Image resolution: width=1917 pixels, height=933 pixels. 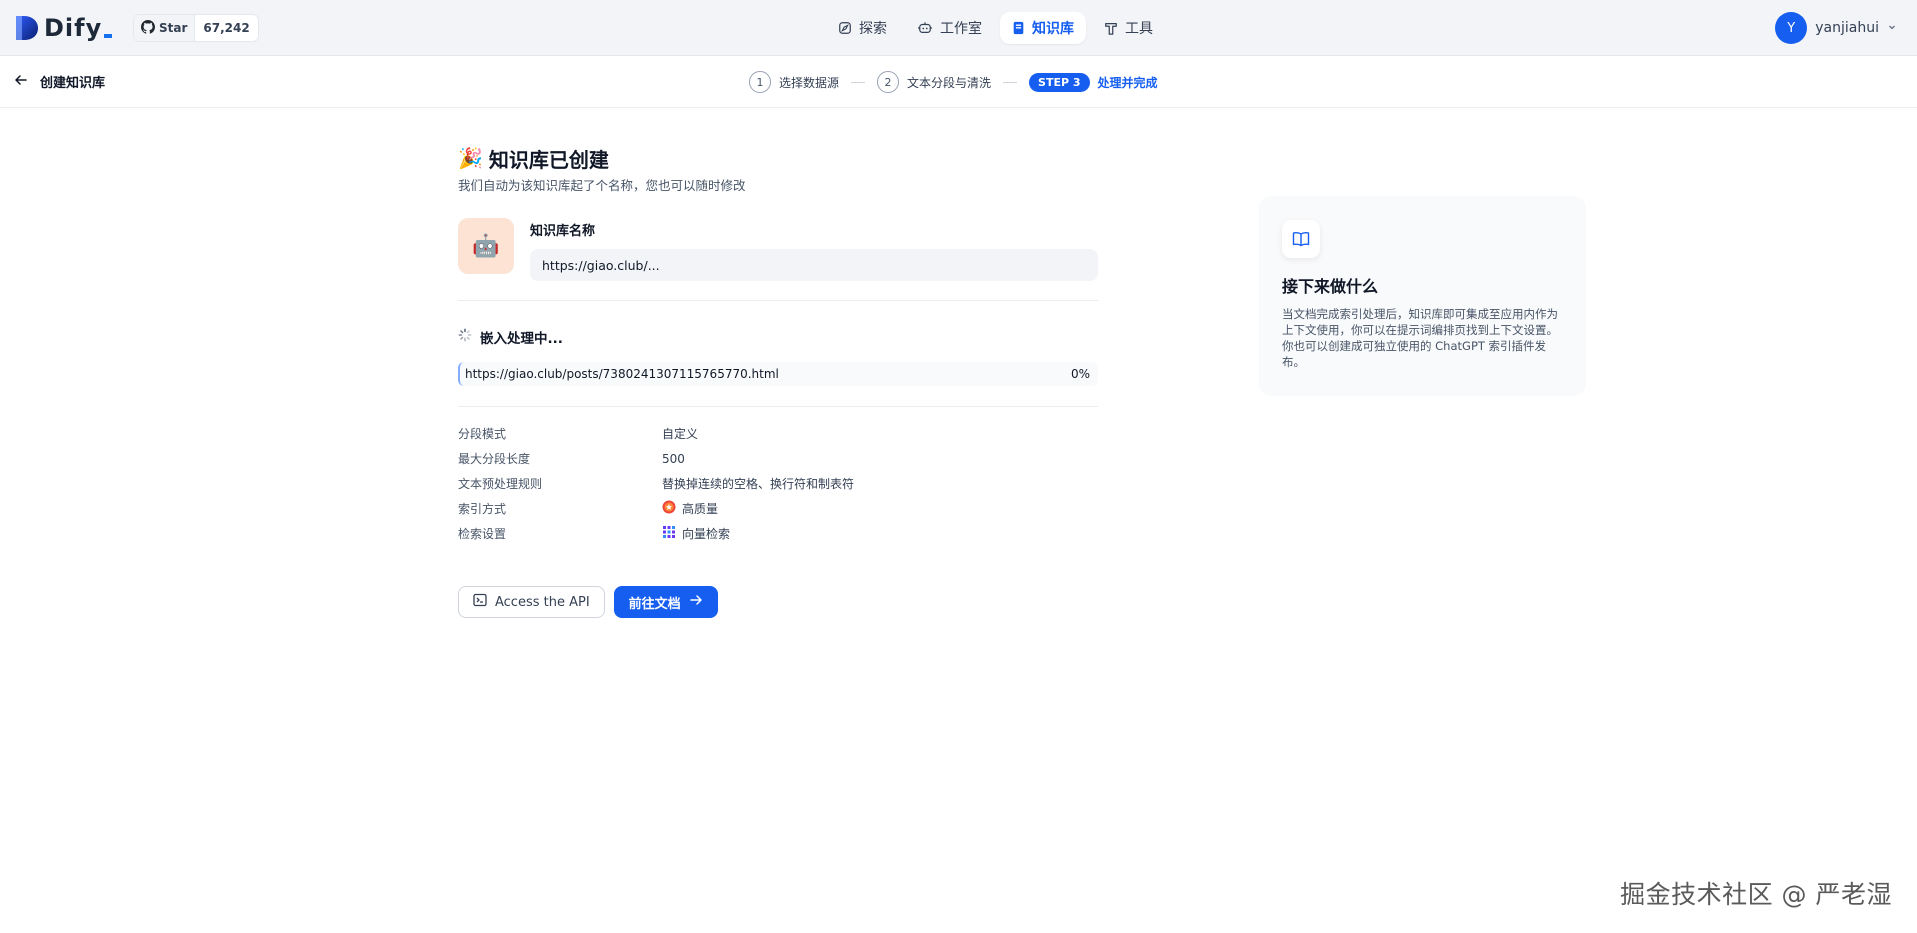 I want to click on loading-spinner-icon, so click(x=465, y=337).